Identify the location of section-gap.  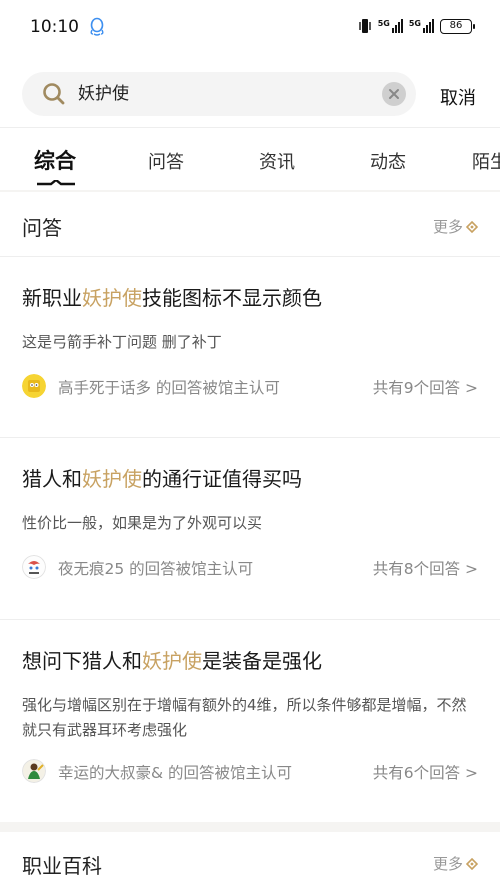
(250, 827).